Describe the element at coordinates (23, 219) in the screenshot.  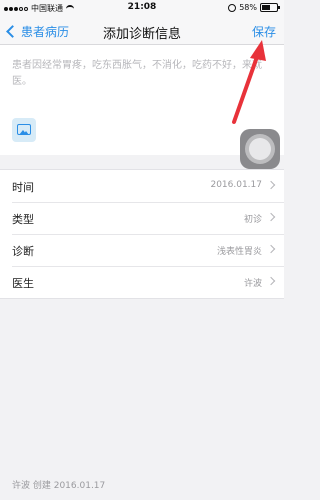
I see `row-label: 类型` at that location.